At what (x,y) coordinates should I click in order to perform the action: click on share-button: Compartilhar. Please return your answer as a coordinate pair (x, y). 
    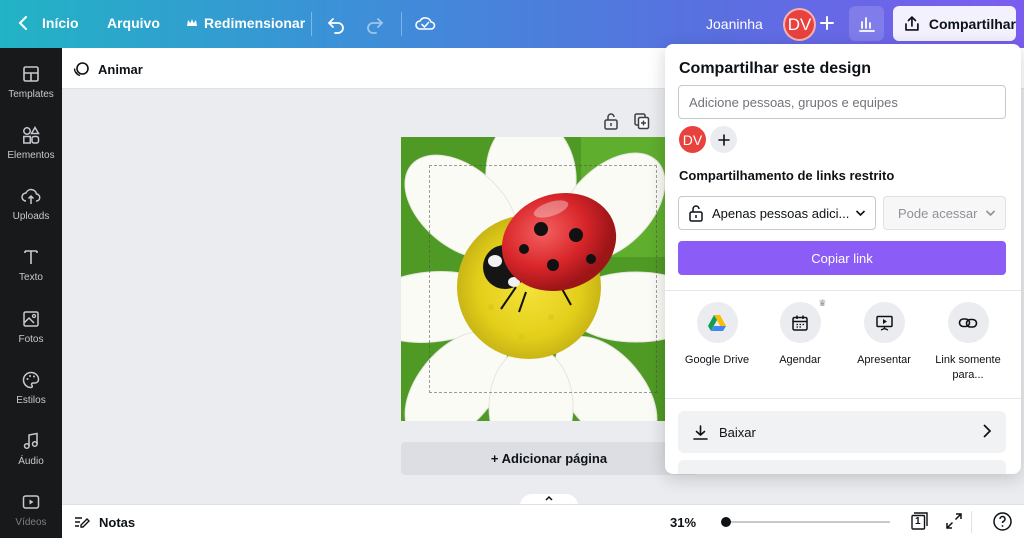
    Looking at the image, I should click on (954, 23).